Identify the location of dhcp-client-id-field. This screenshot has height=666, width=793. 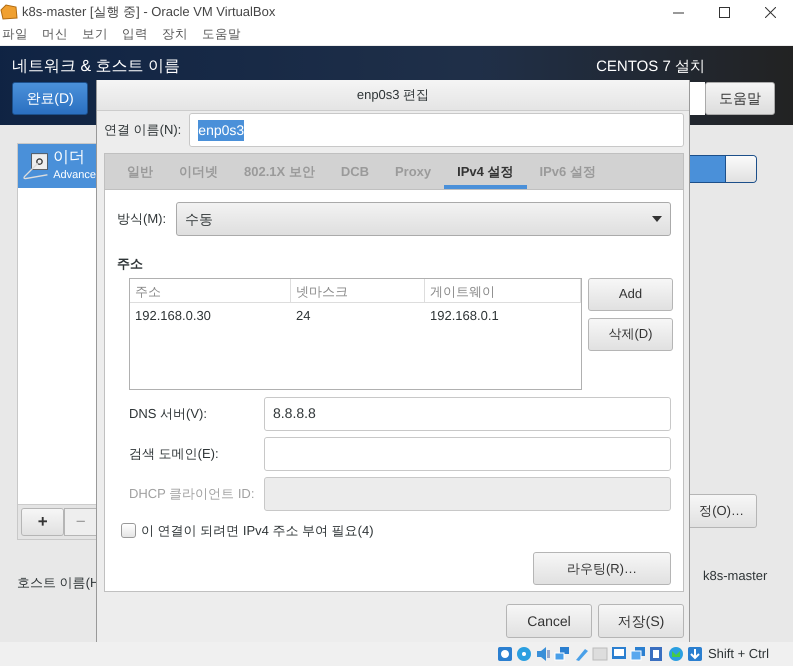
(467, 493).